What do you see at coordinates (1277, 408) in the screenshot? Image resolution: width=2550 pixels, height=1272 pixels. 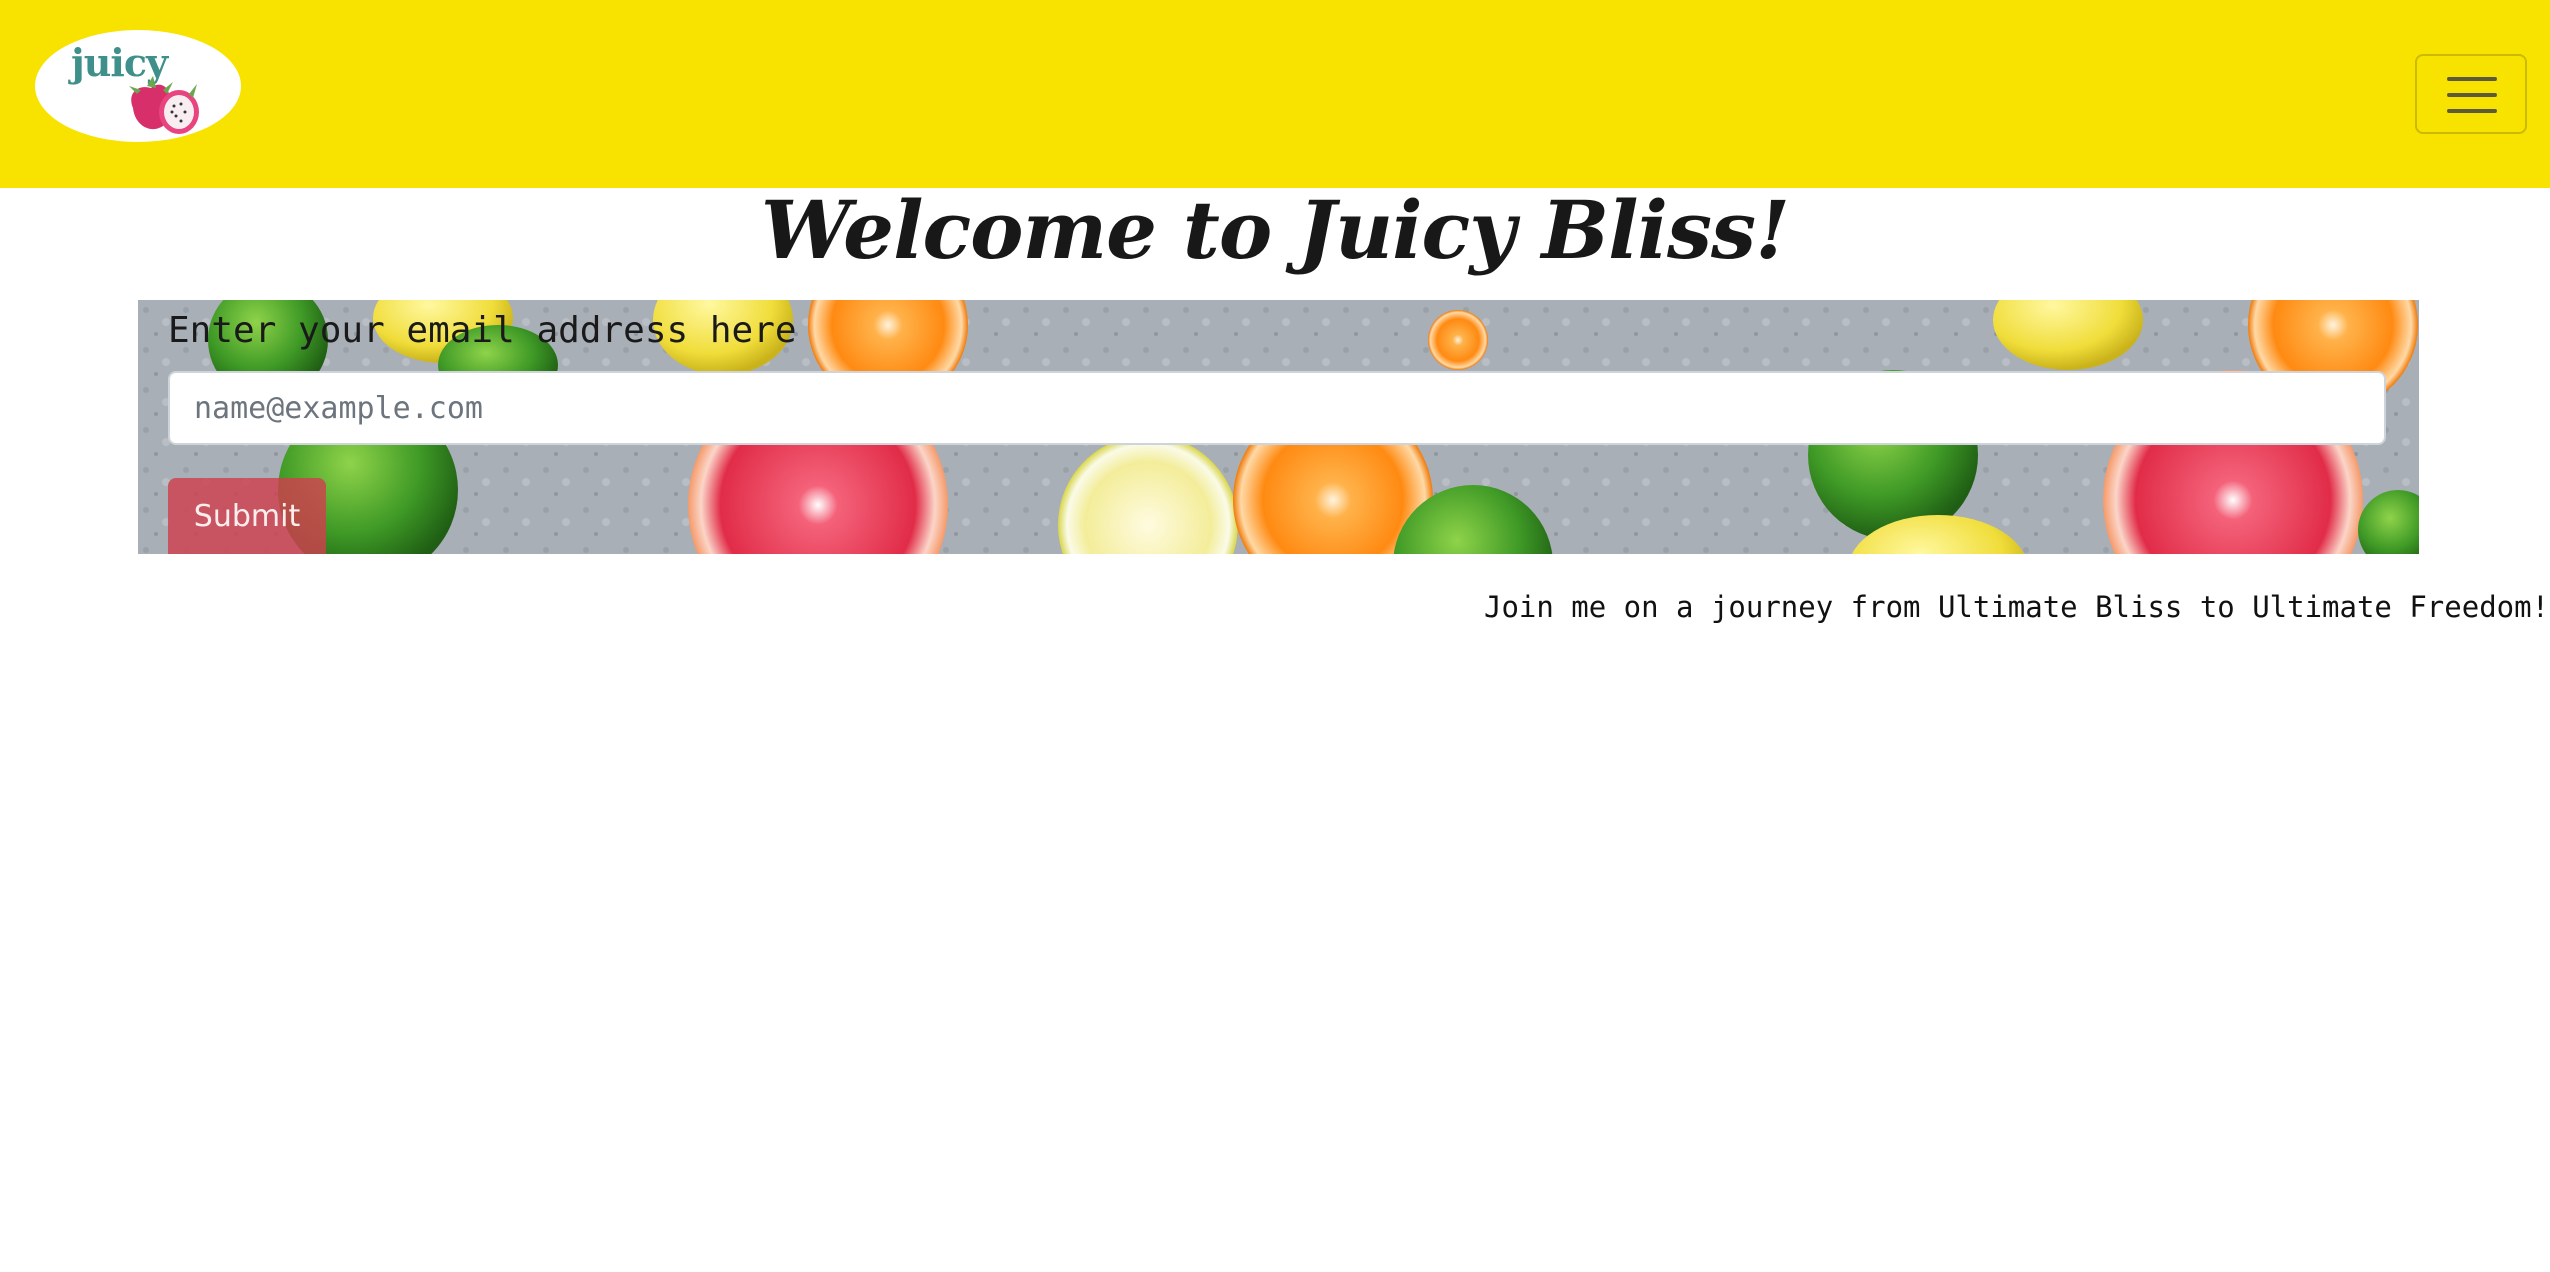 I see `email-input` at bounding box center [1277, 408].